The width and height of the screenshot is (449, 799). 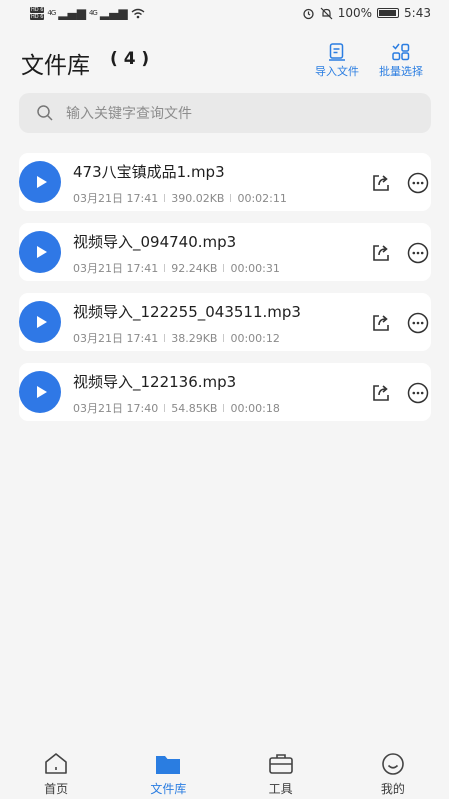 I want to click on header: 文件库 ( 4 ) 导入文件 批量选择, so click(x=224, y=62).